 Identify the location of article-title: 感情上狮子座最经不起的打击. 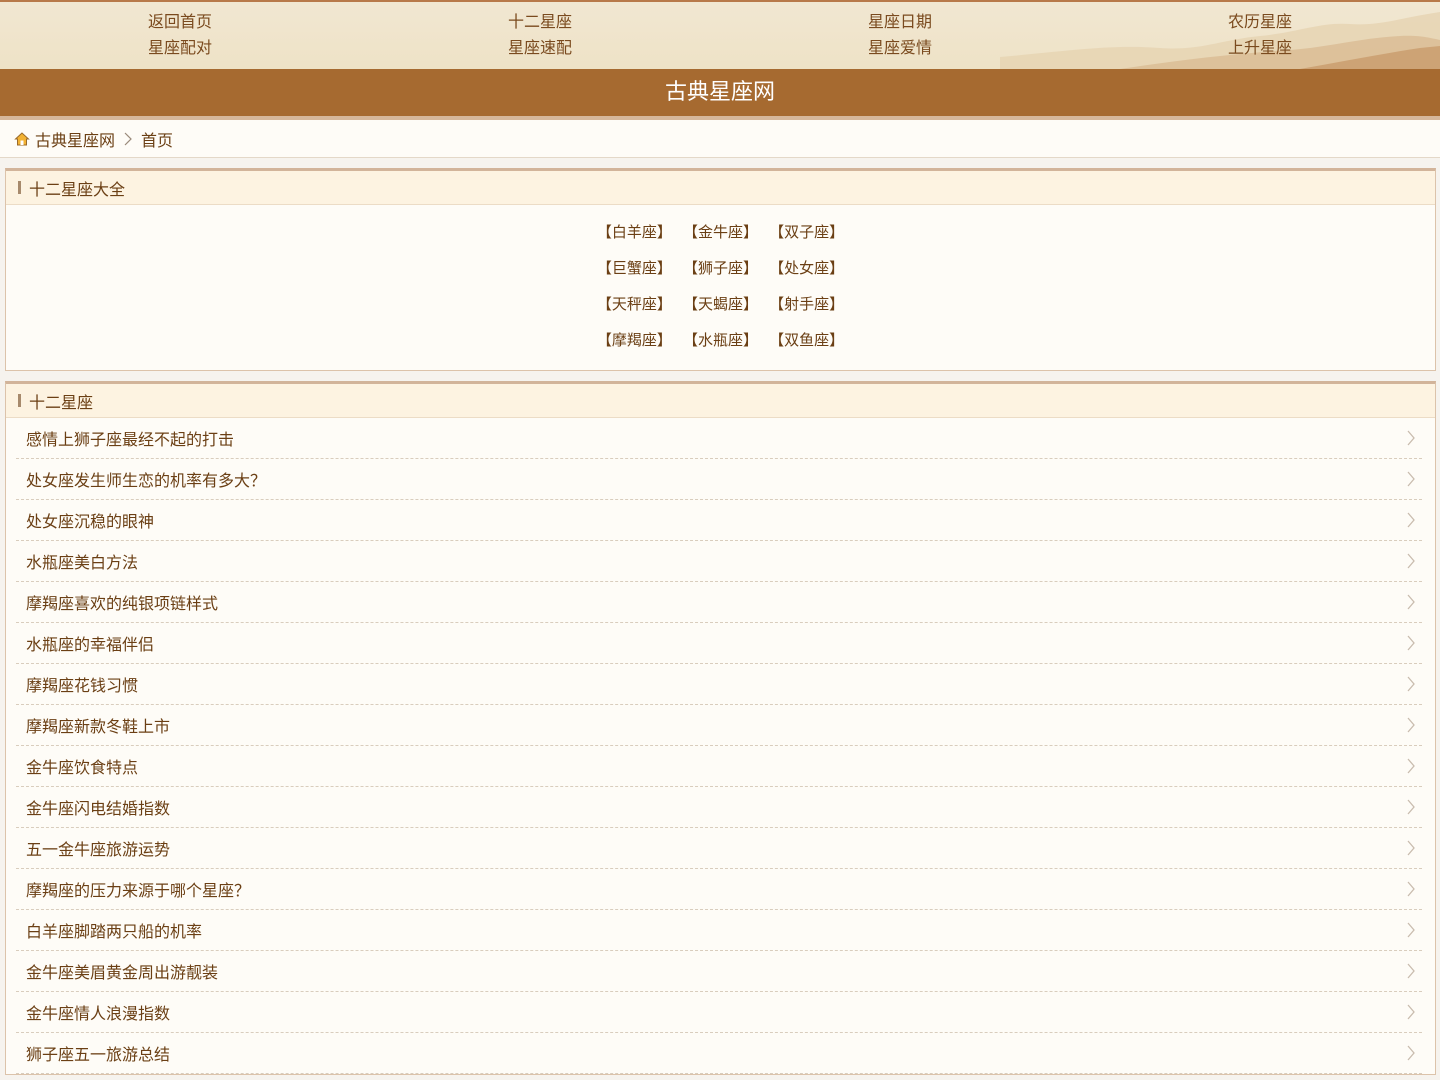
(130, 439).